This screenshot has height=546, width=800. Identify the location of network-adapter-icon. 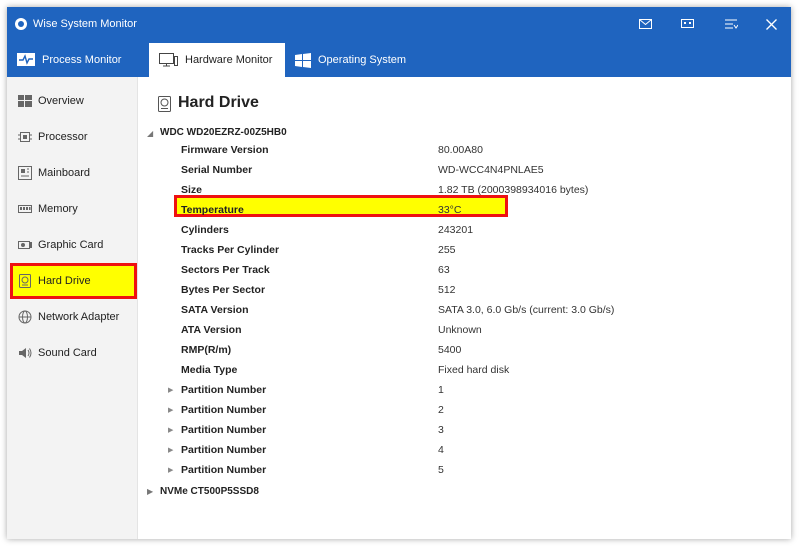
(25, 317).